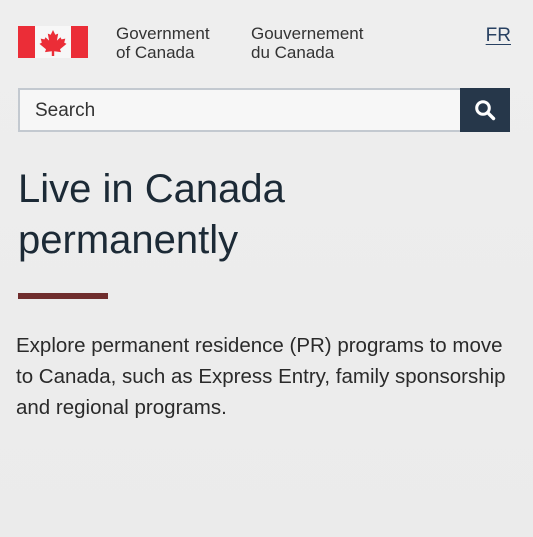 The width and height of the screenshot is (533, 537). I want to click on title-accent-bar, so click(63, 296).